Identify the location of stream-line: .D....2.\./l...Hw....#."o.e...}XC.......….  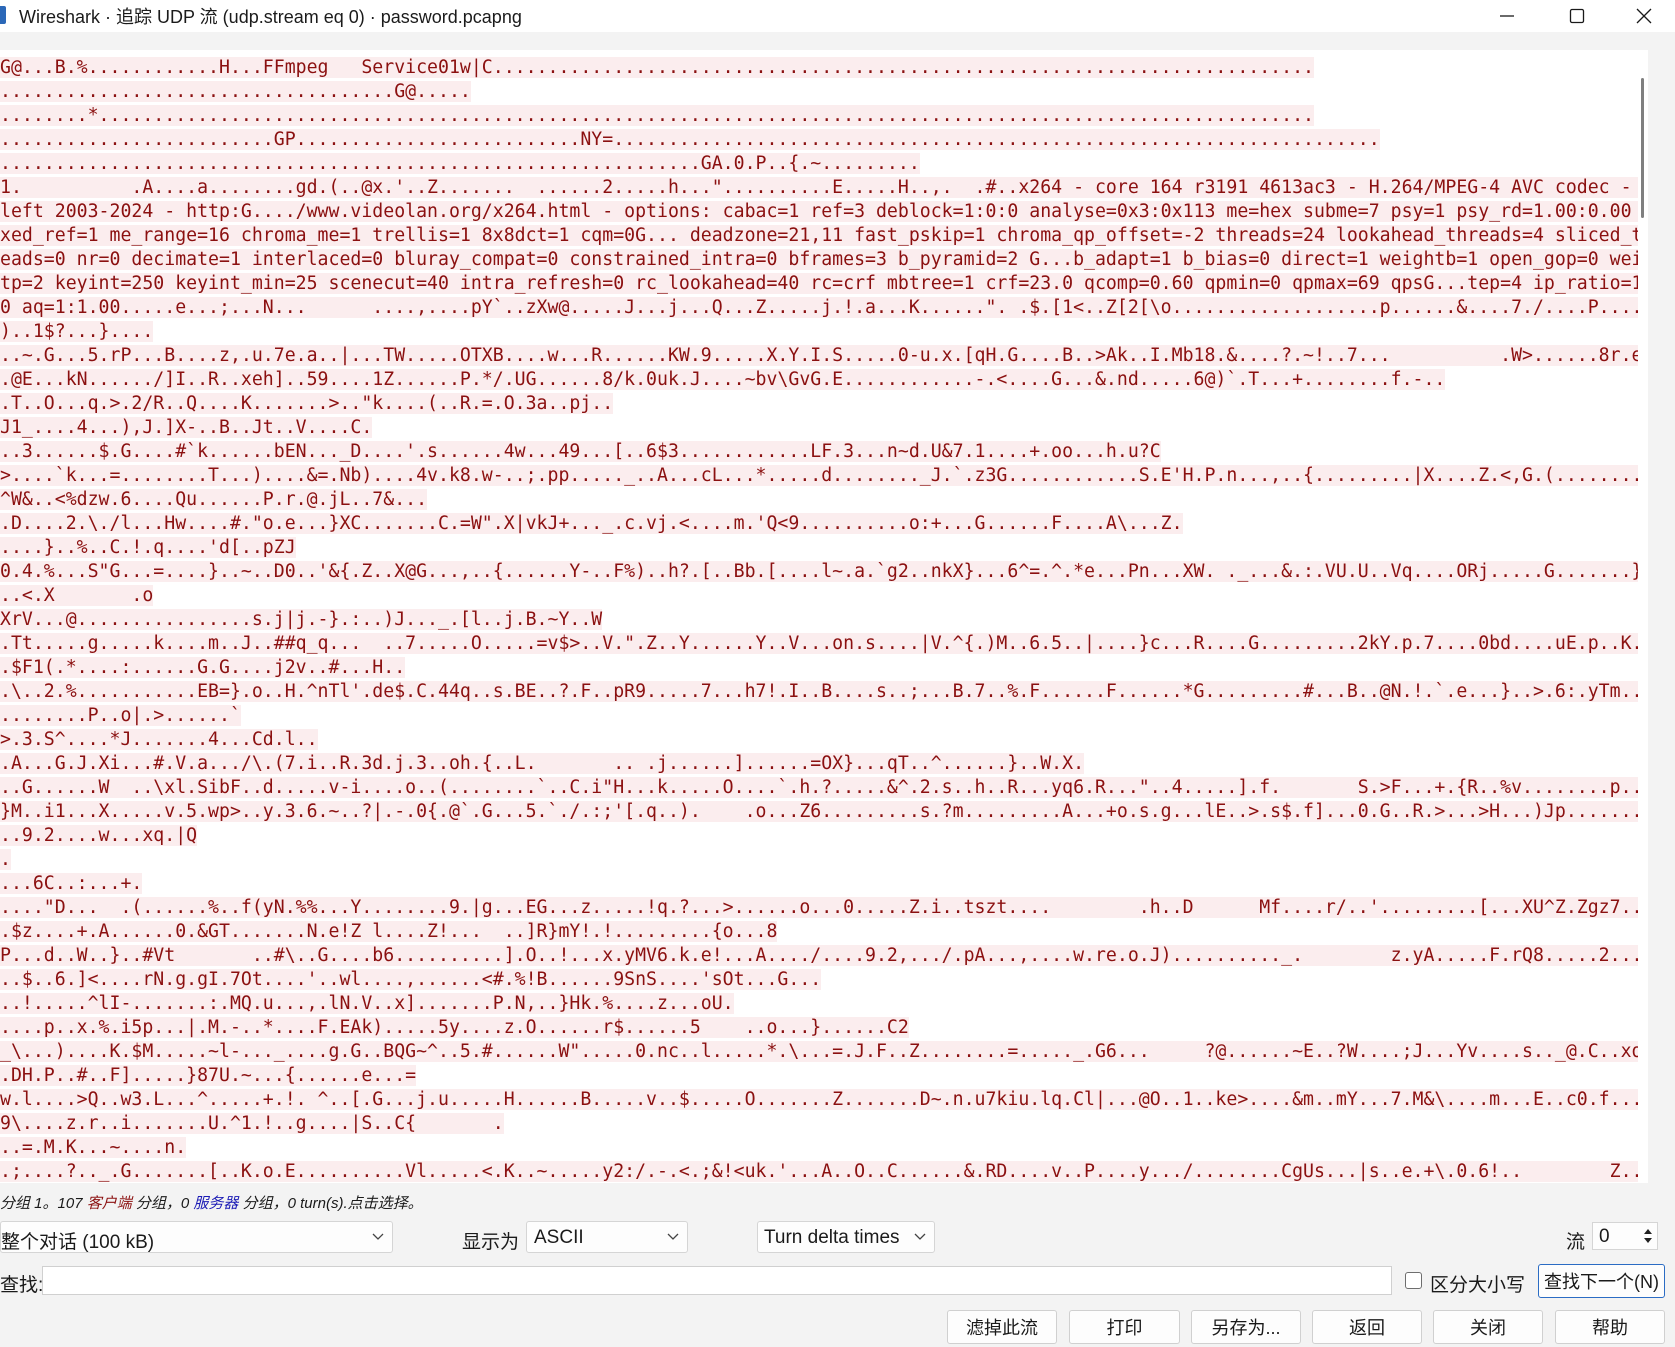
(591, 523).